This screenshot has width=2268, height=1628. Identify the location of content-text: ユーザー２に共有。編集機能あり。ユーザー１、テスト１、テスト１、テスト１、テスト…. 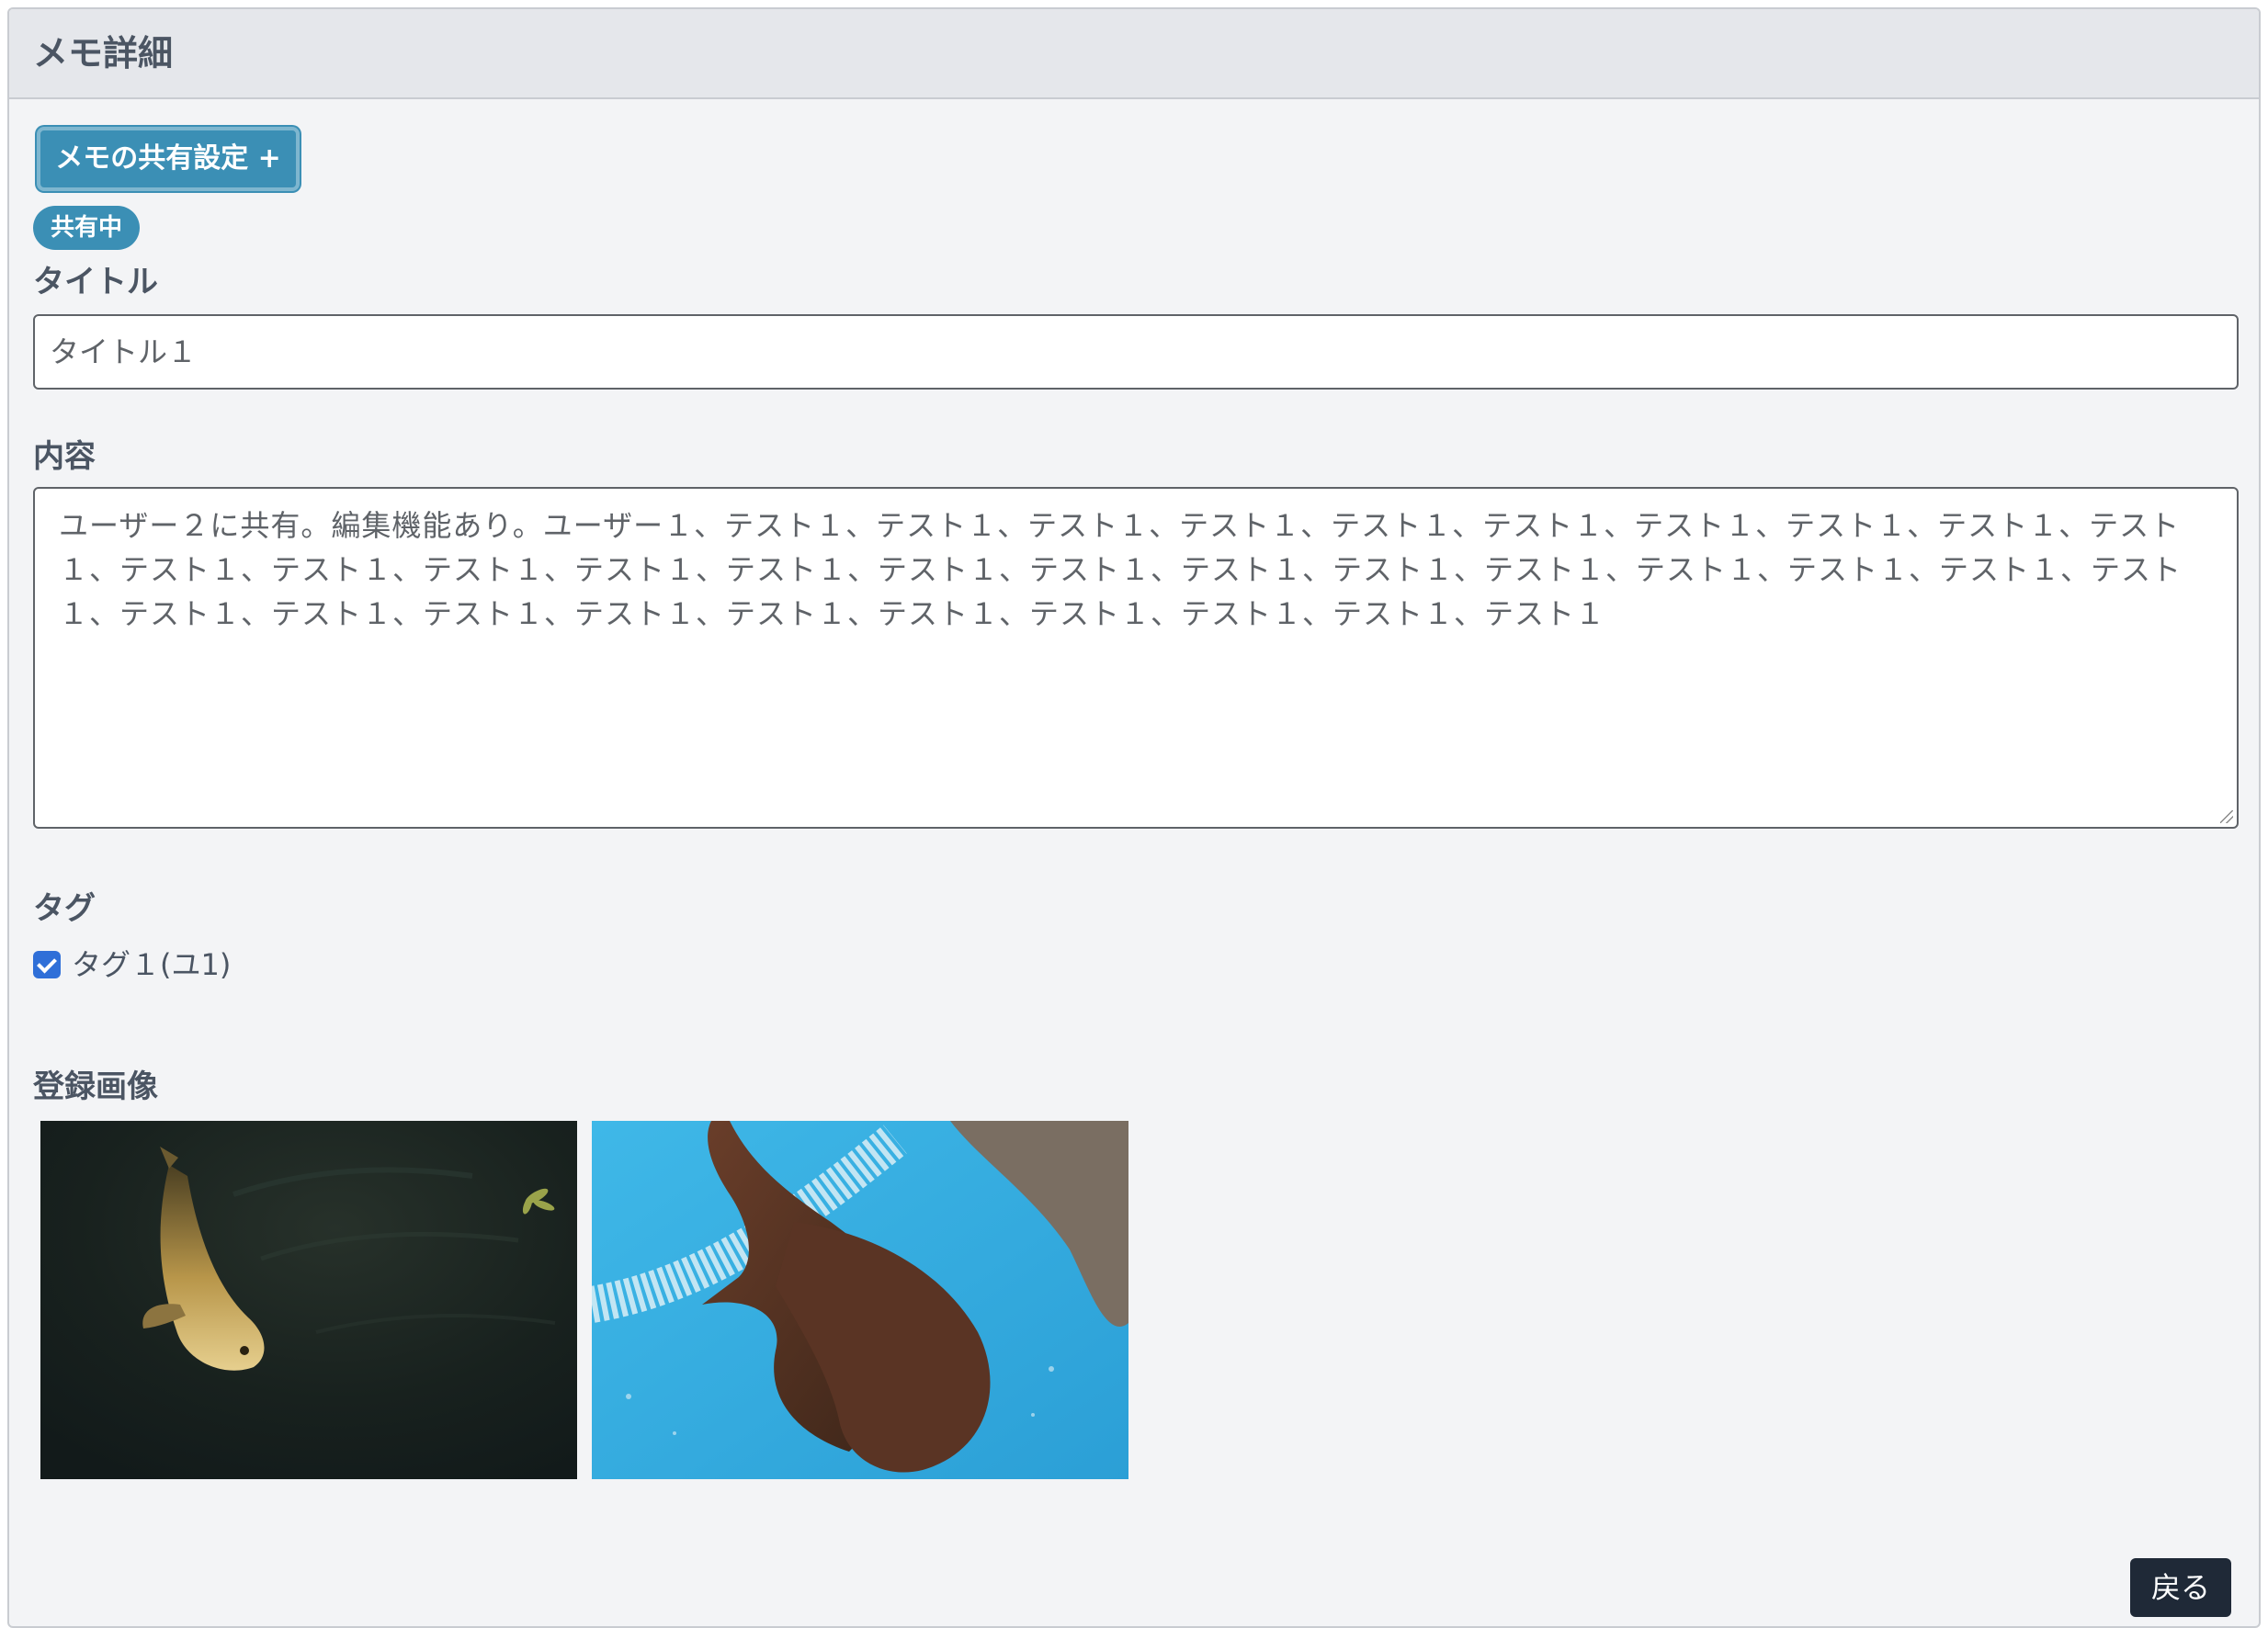
(1121, 570).